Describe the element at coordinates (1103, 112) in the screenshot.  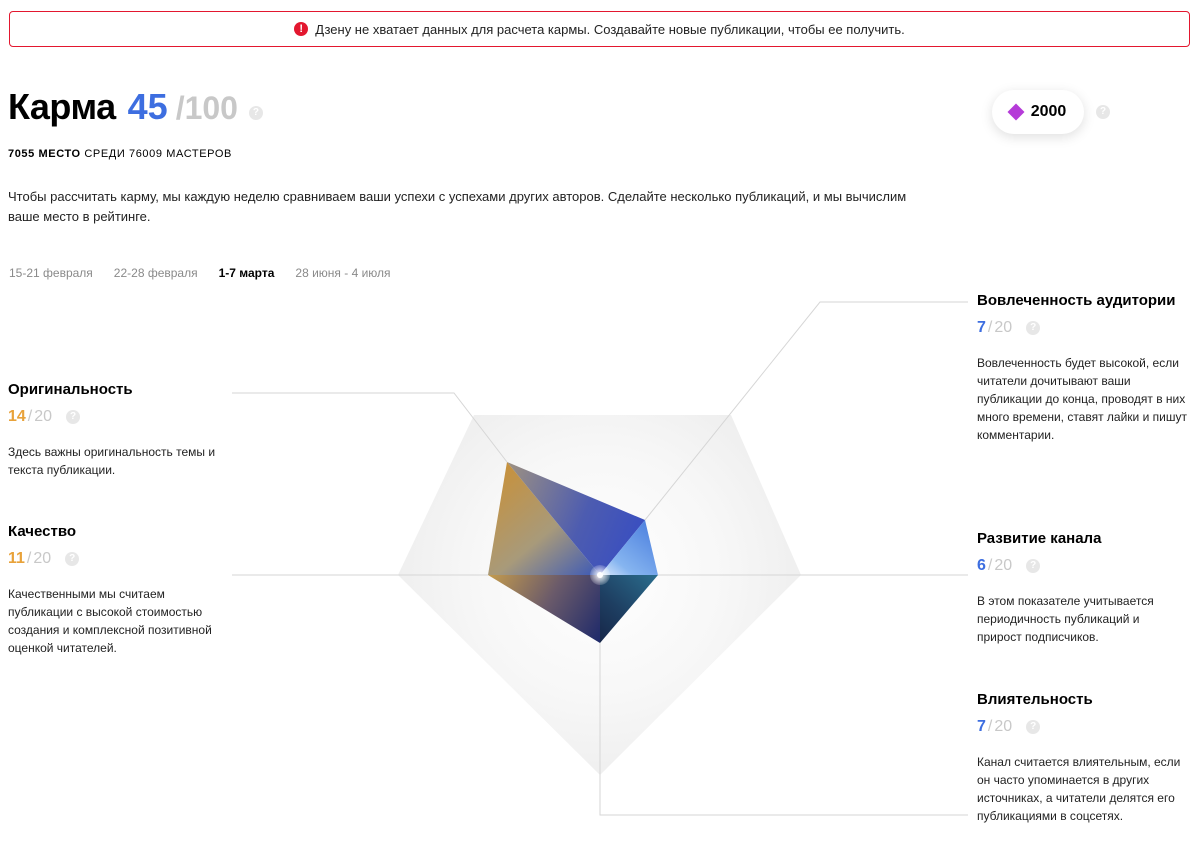
I see `points-help-icon: ?` at that location.